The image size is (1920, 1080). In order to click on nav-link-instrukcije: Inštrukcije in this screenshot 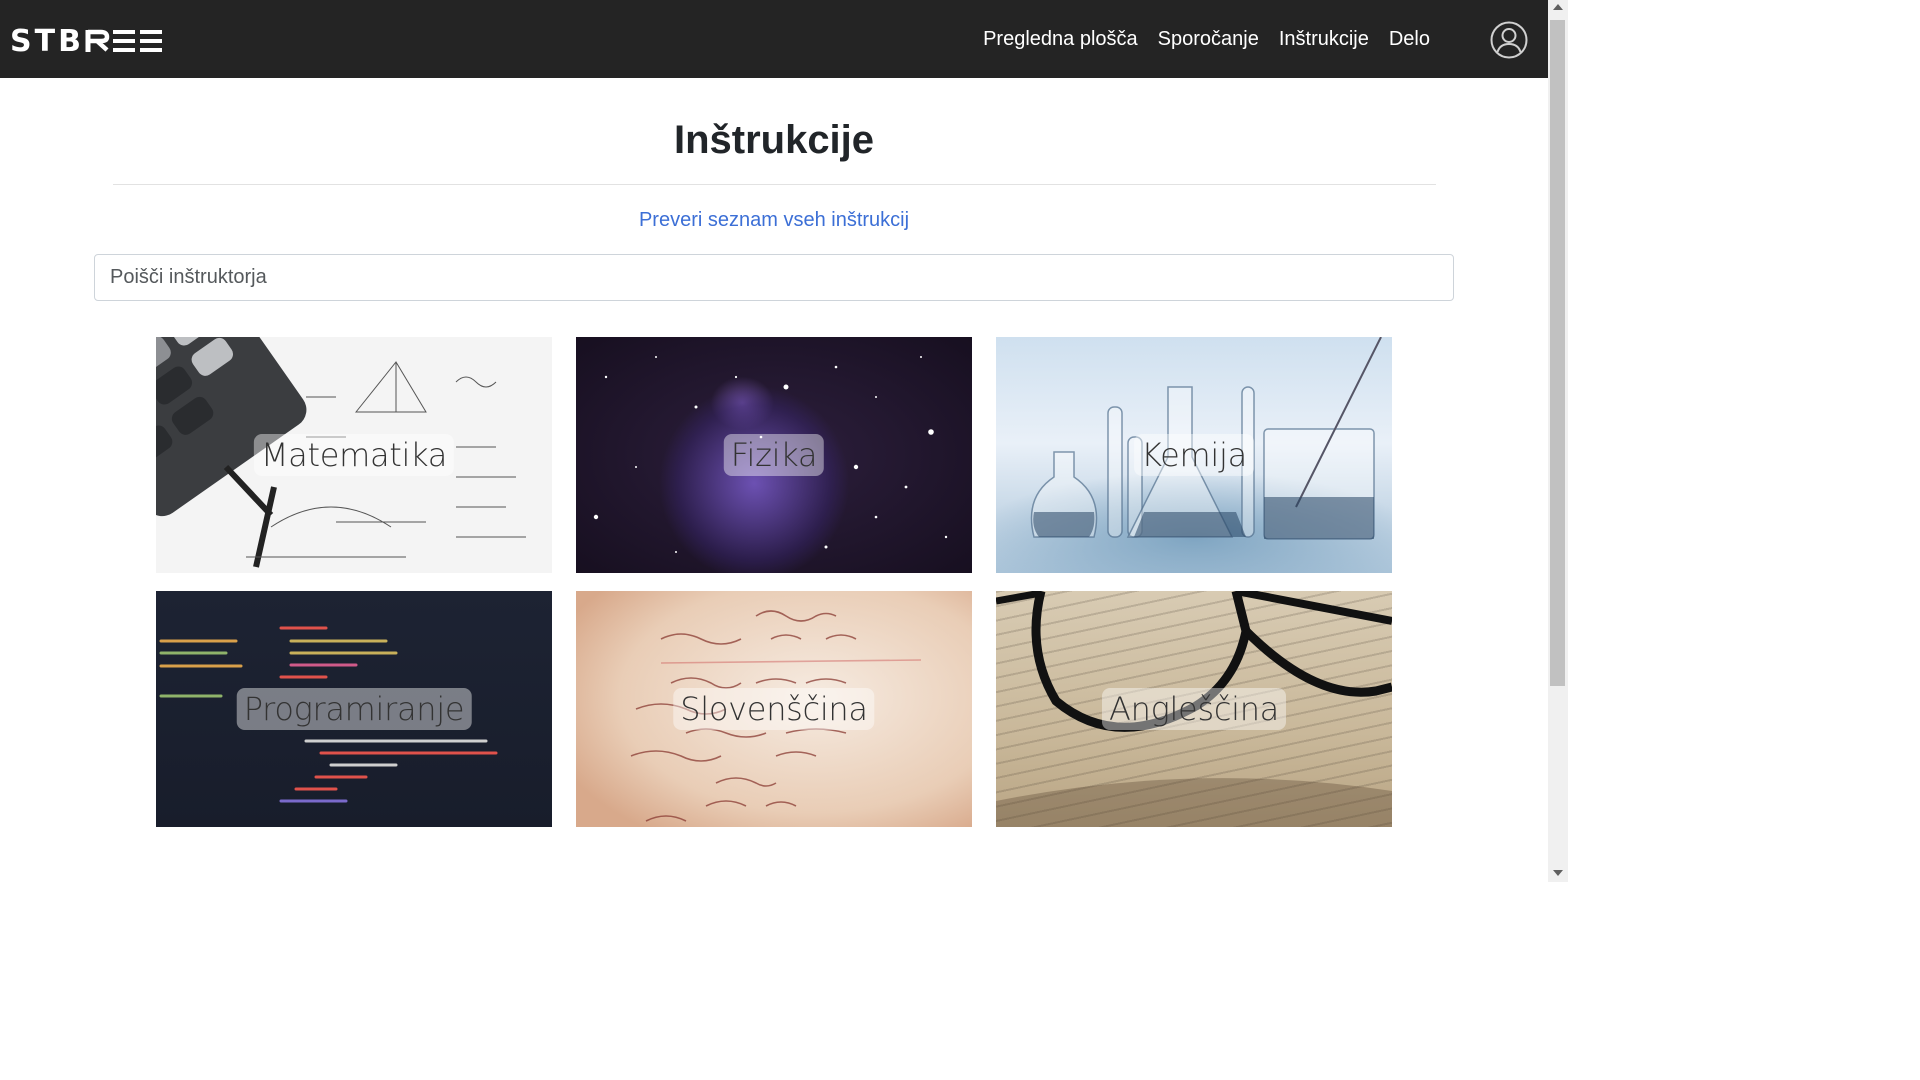, I will do `click(1324, 39)`.